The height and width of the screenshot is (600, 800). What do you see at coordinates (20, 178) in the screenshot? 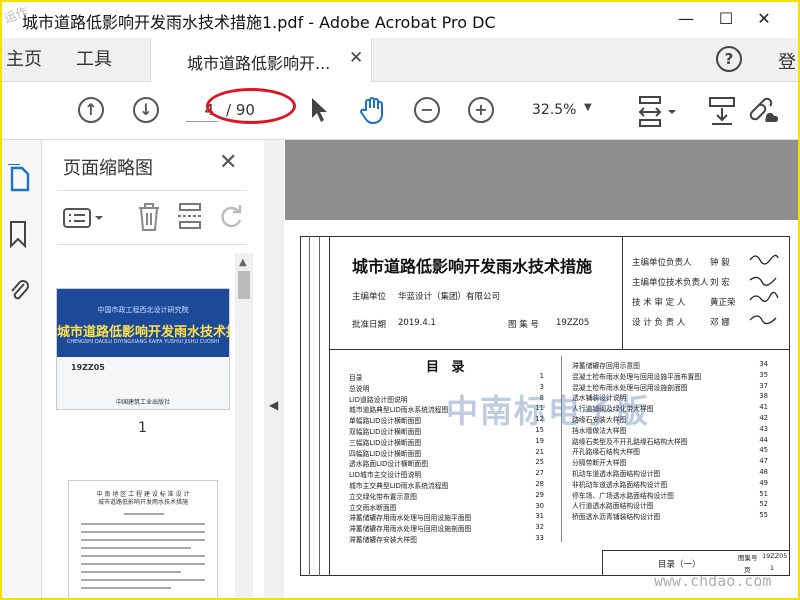
I see `page-thumbnails-icon` at bounding box center [20, 178].